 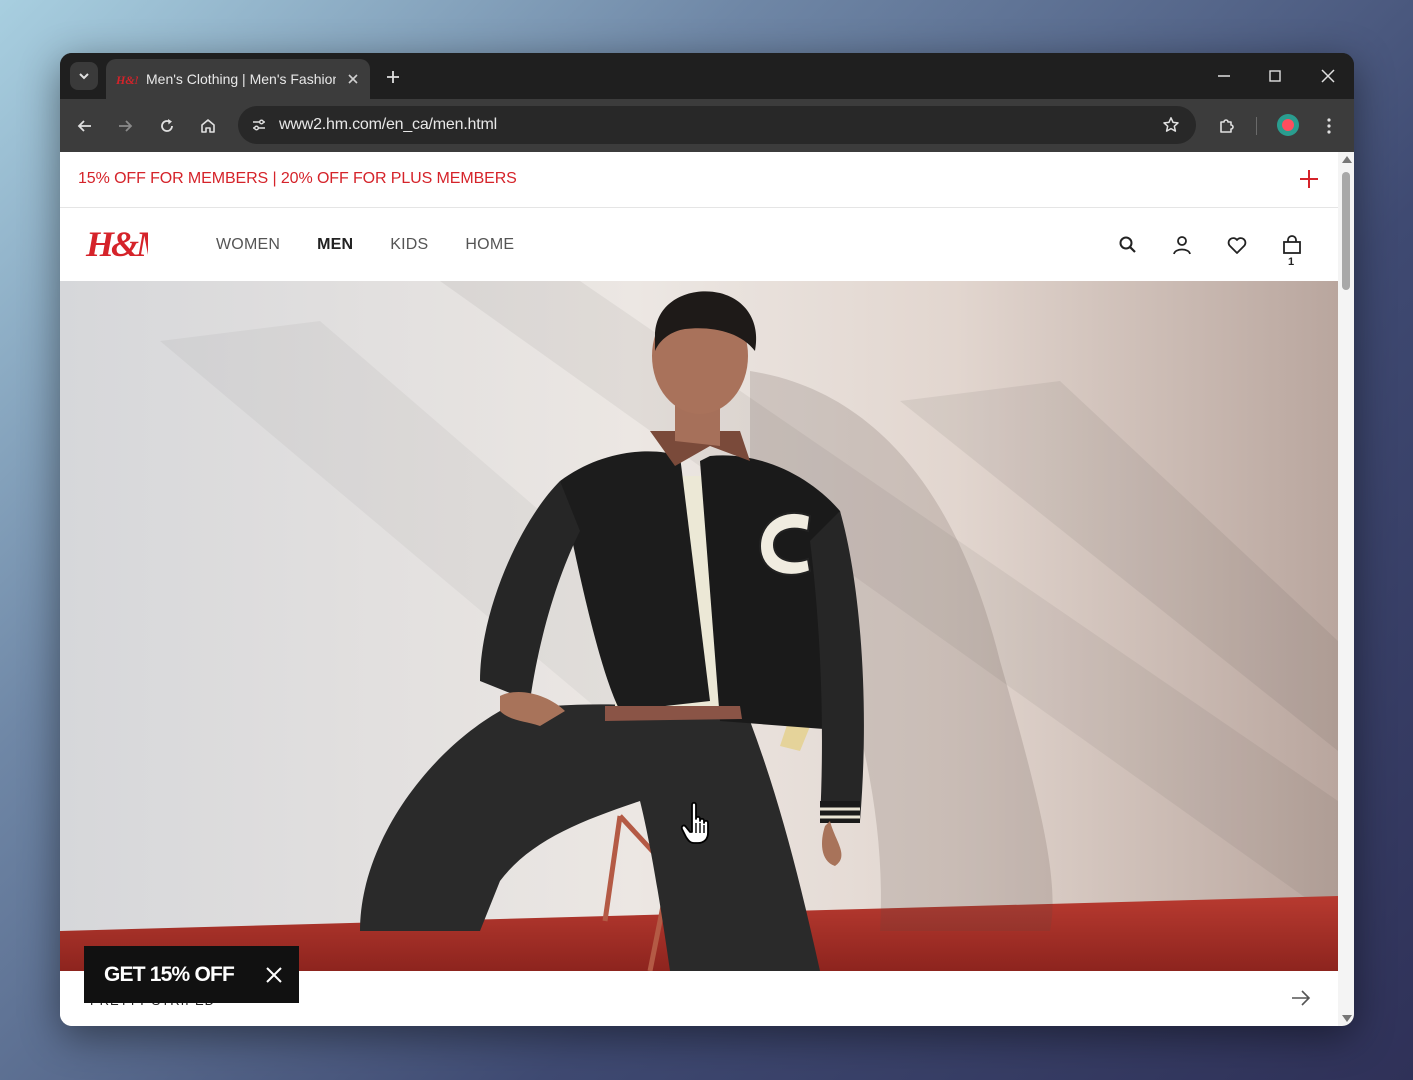 What do you see at coordinates (694, 822) in the screenshot?
I see `hand-pointer-cursor-icon` at bounding box center [694, 822].